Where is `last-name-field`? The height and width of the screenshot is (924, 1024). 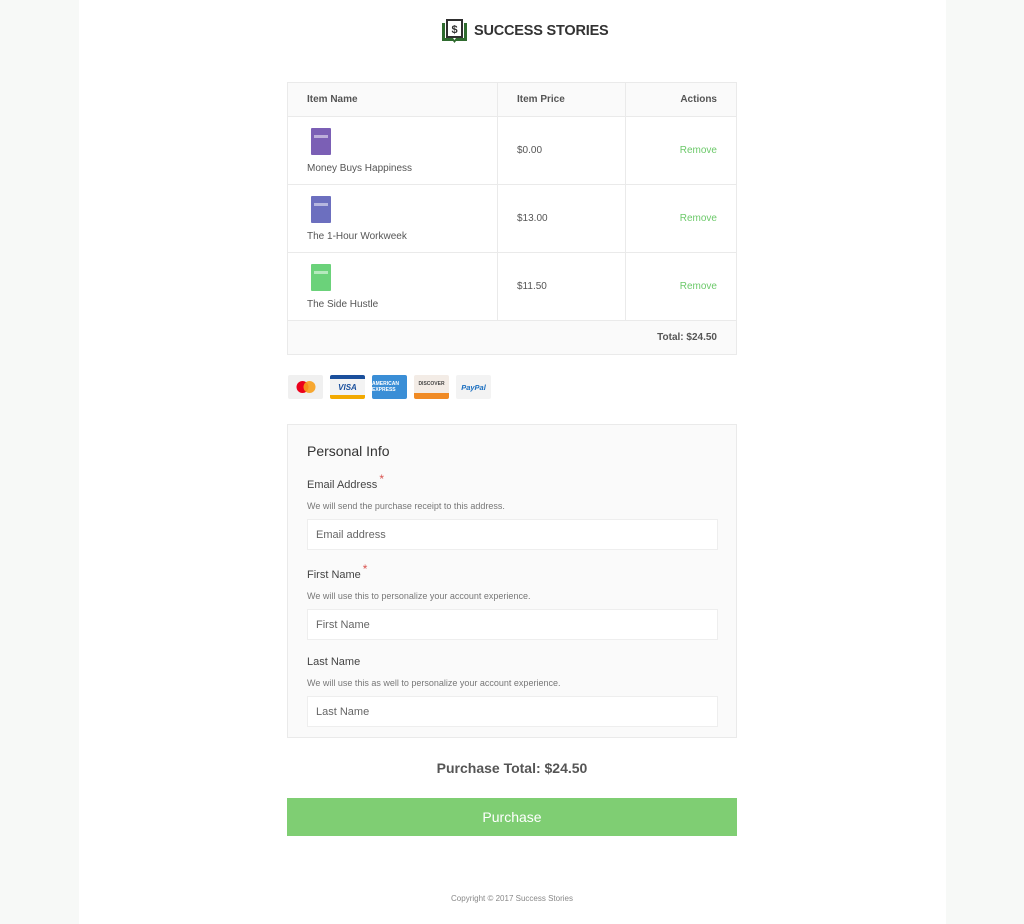 last-name-field is located at coordinates (512, 711).